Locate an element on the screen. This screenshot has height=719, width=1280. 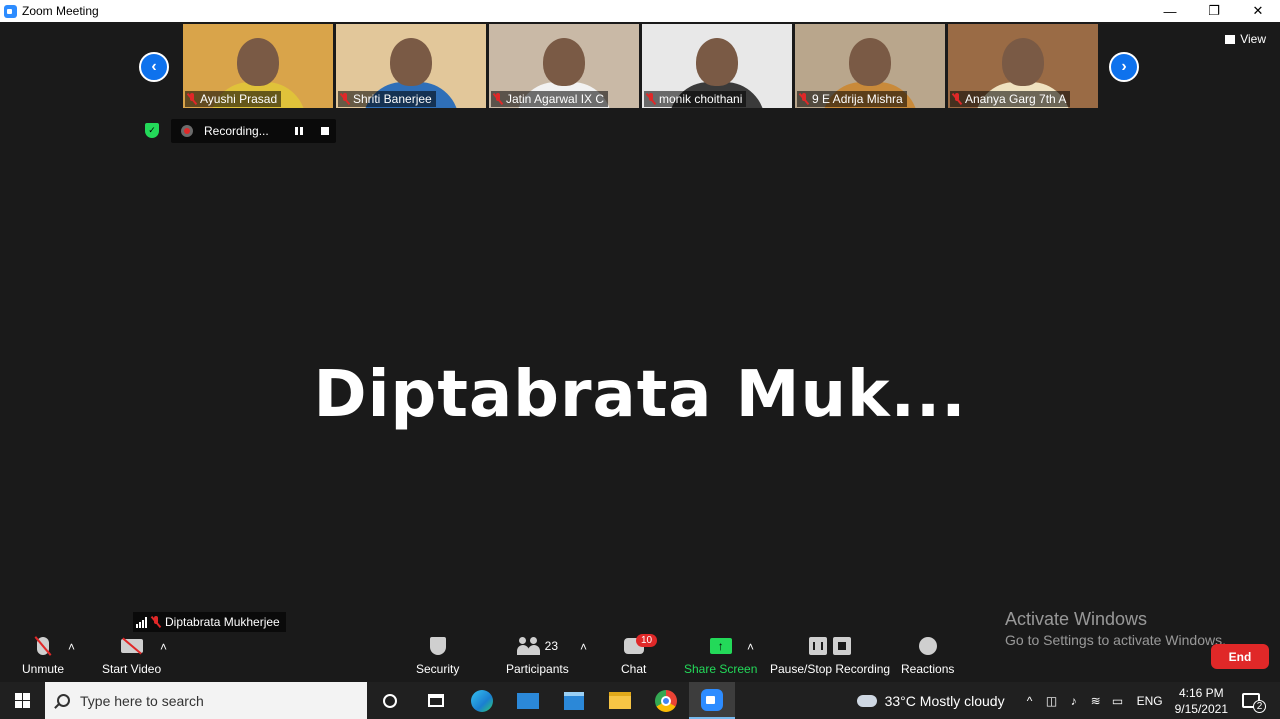
watermark-title: Activate Windows is located at coordinates (1076, 619).